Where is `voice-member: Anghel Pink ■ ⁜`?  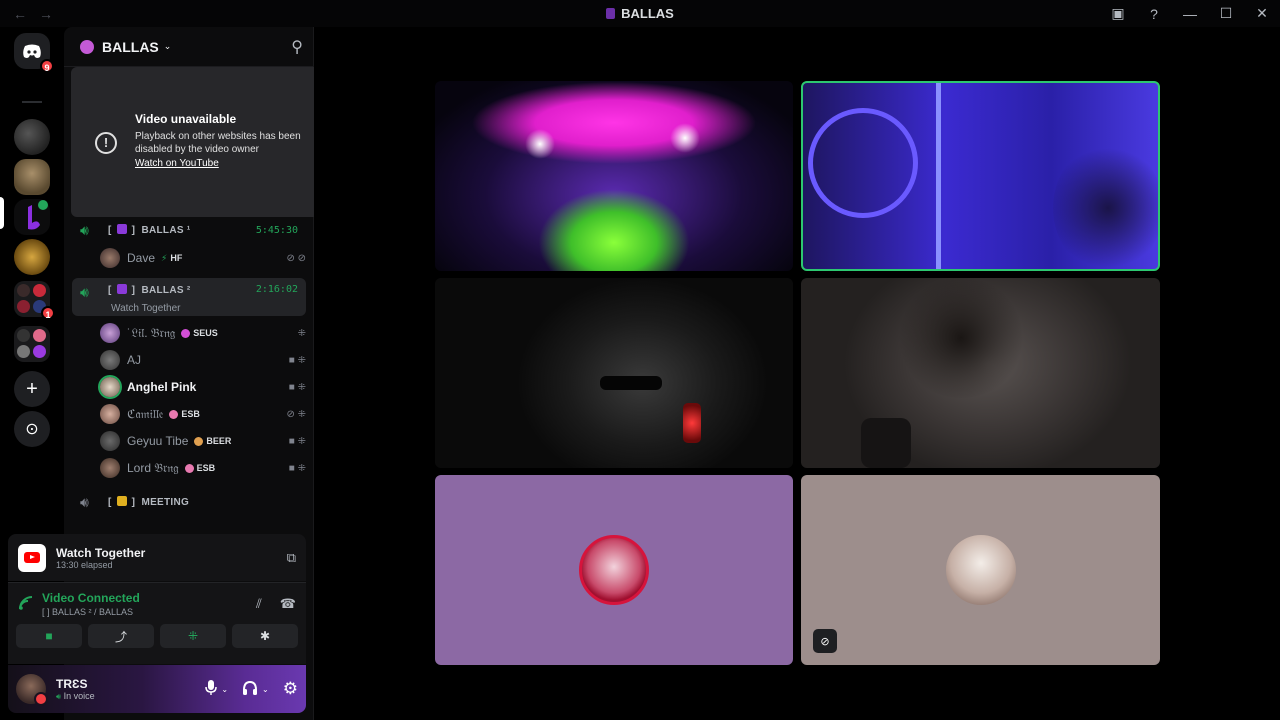
voice-member: Anghel Pink ■ ⁜ is located at coordinates (203, 387).